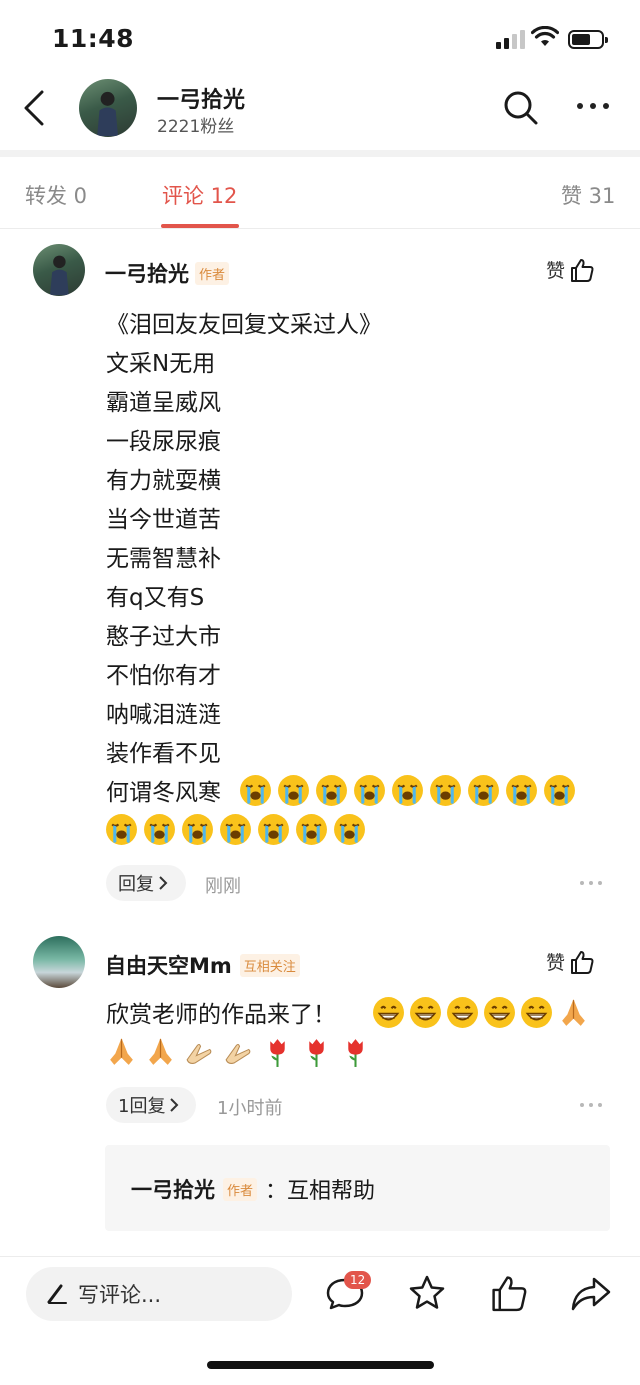  What do you see at coordinates (521, 108) in the screenshot?
I see `search-icon` at bounding box center [521, 108].